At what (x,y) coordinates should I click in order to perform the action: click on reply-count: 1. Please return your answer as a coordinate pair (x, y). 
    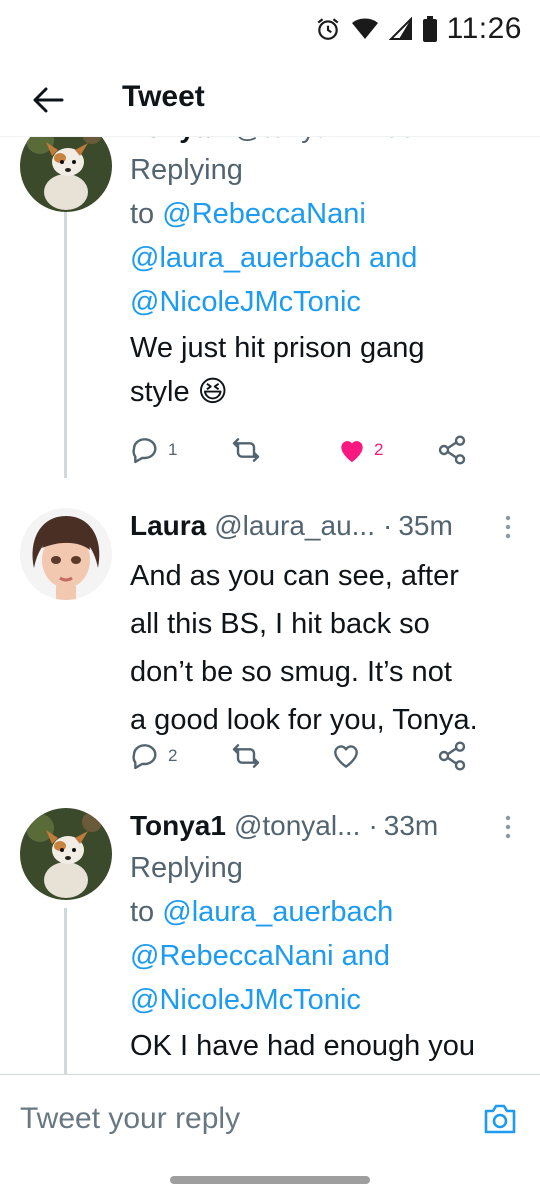
    Looking at the image, I should click on (173, 449).